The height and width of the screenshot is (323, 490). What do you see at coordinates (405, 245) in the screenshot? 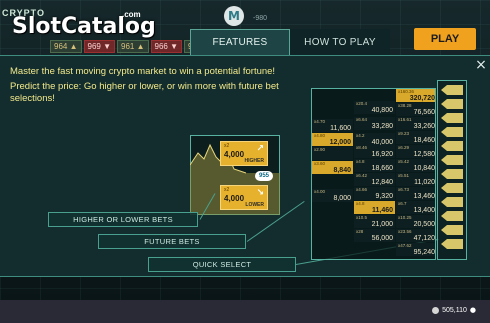
I see `cell-multiplier: x47.62` at bounding box center [405, 245].